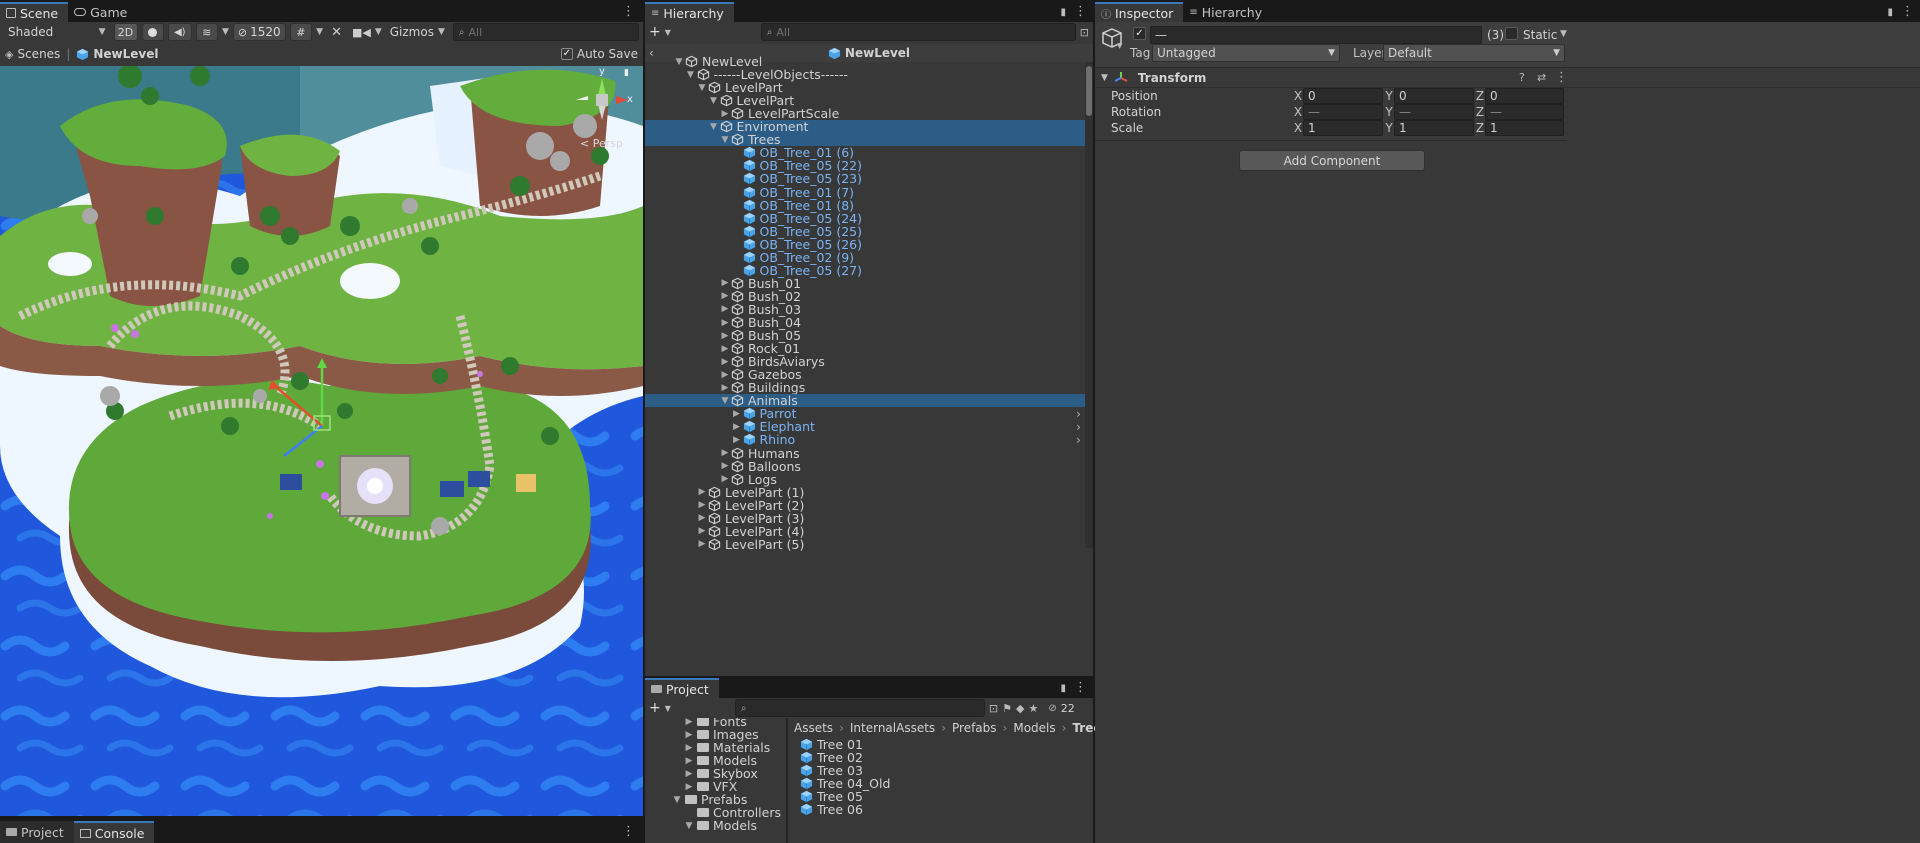 This screenshot has height=843, width=1920. Describe the element at coordinates (918, 32) in the screenshot. I see `hierarchy-search-input: ⌕ All` at that location.